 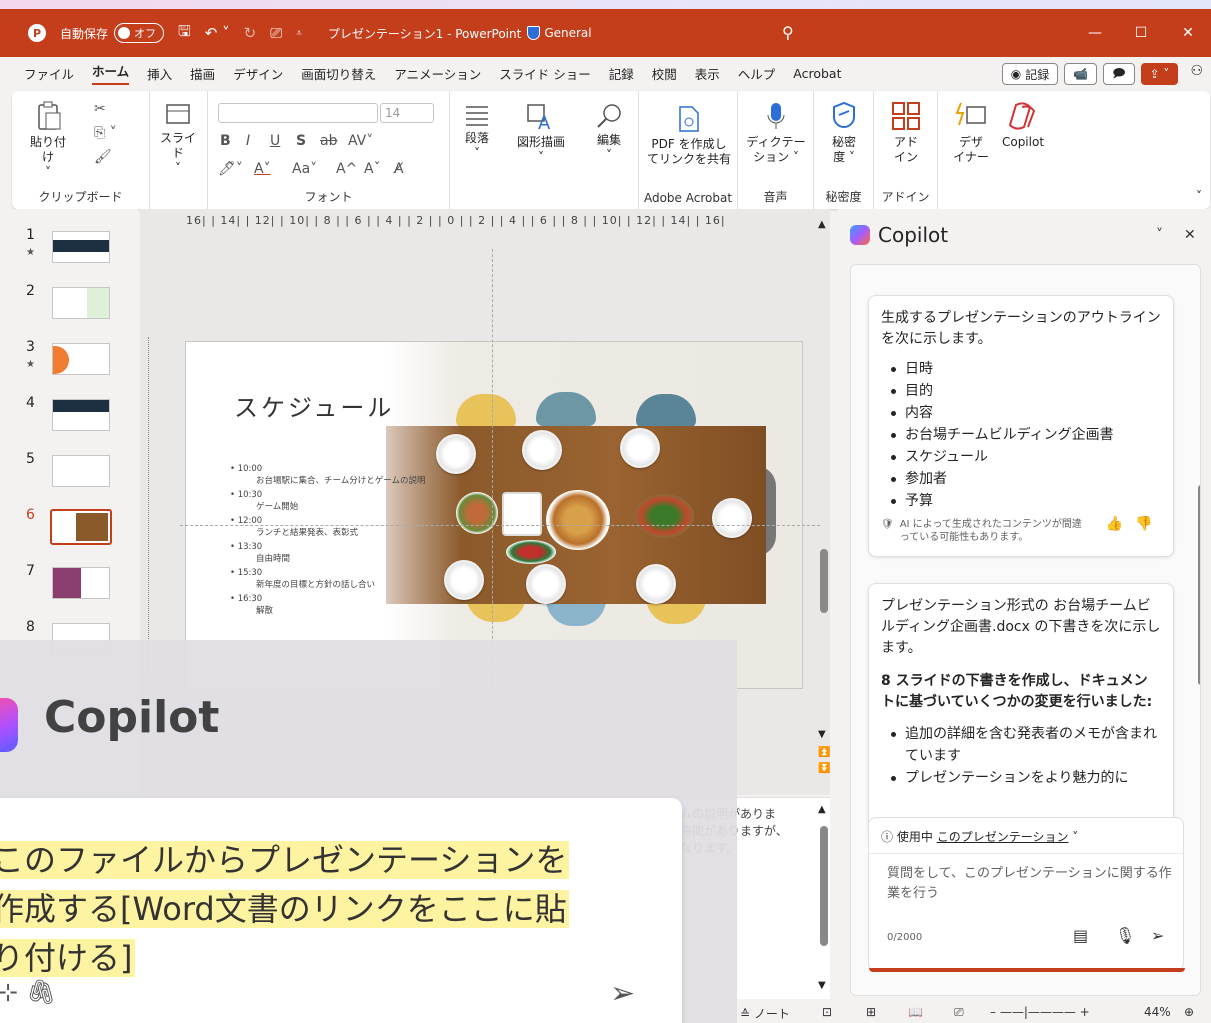 What do you see at coordinates (1159, 74) in the screenshot?
I see `share-button: ⇪ ˅` at bounding box center [1159, 74].